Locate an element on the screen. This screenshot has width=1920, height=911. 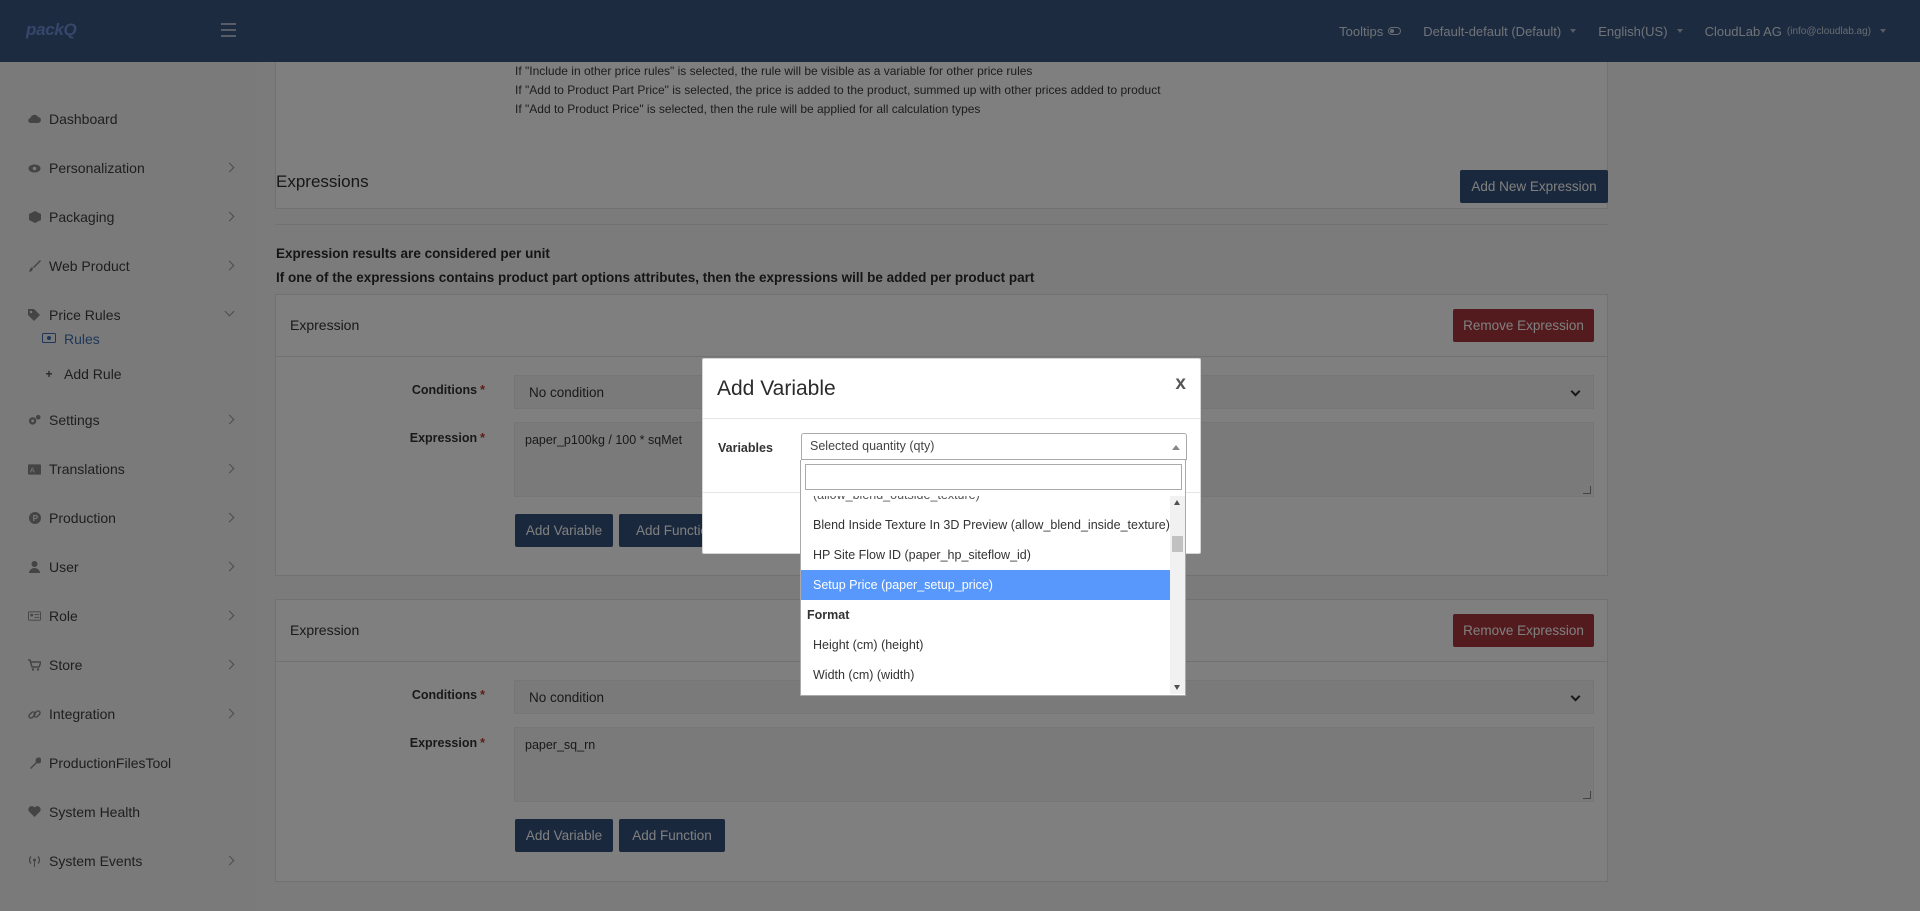
variables-label: Variables is located at coordinates (745, 448).